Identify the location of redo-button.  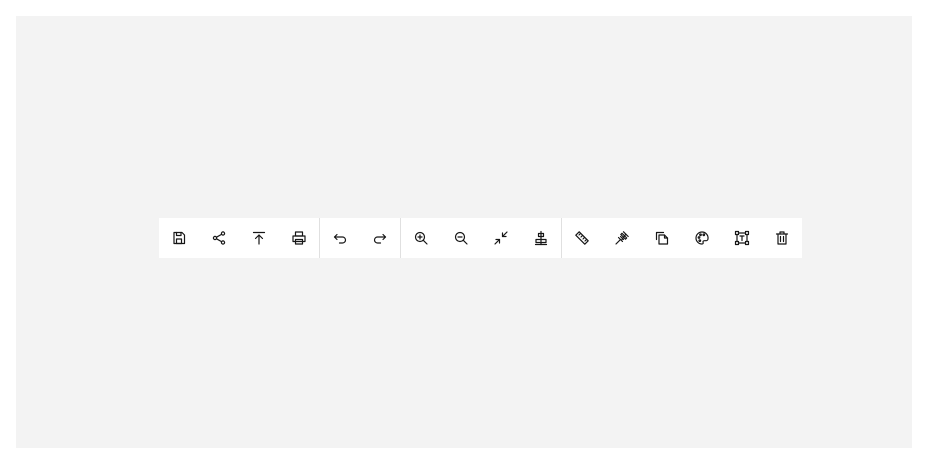
(380, 238).